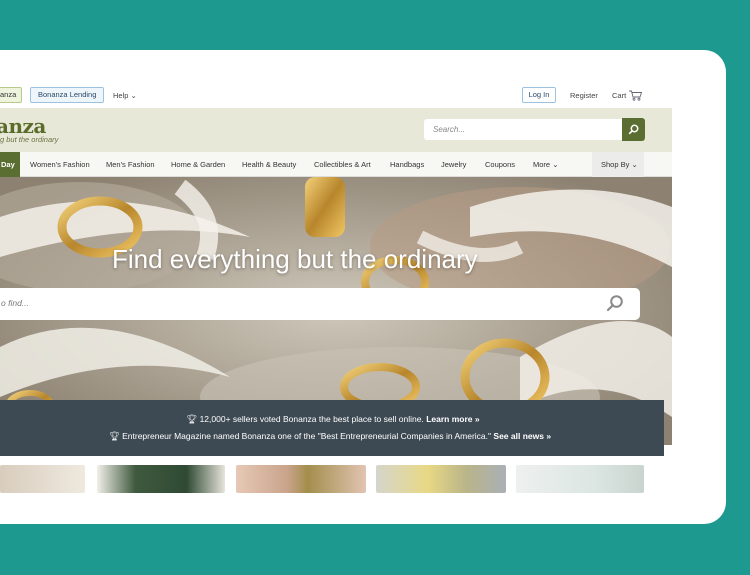 Image resolution: width=750 pixels, height=575 pixels. Describe the element at coordinates (542, 164) in the screenshot. I see `nav-more-label: More` at that location.